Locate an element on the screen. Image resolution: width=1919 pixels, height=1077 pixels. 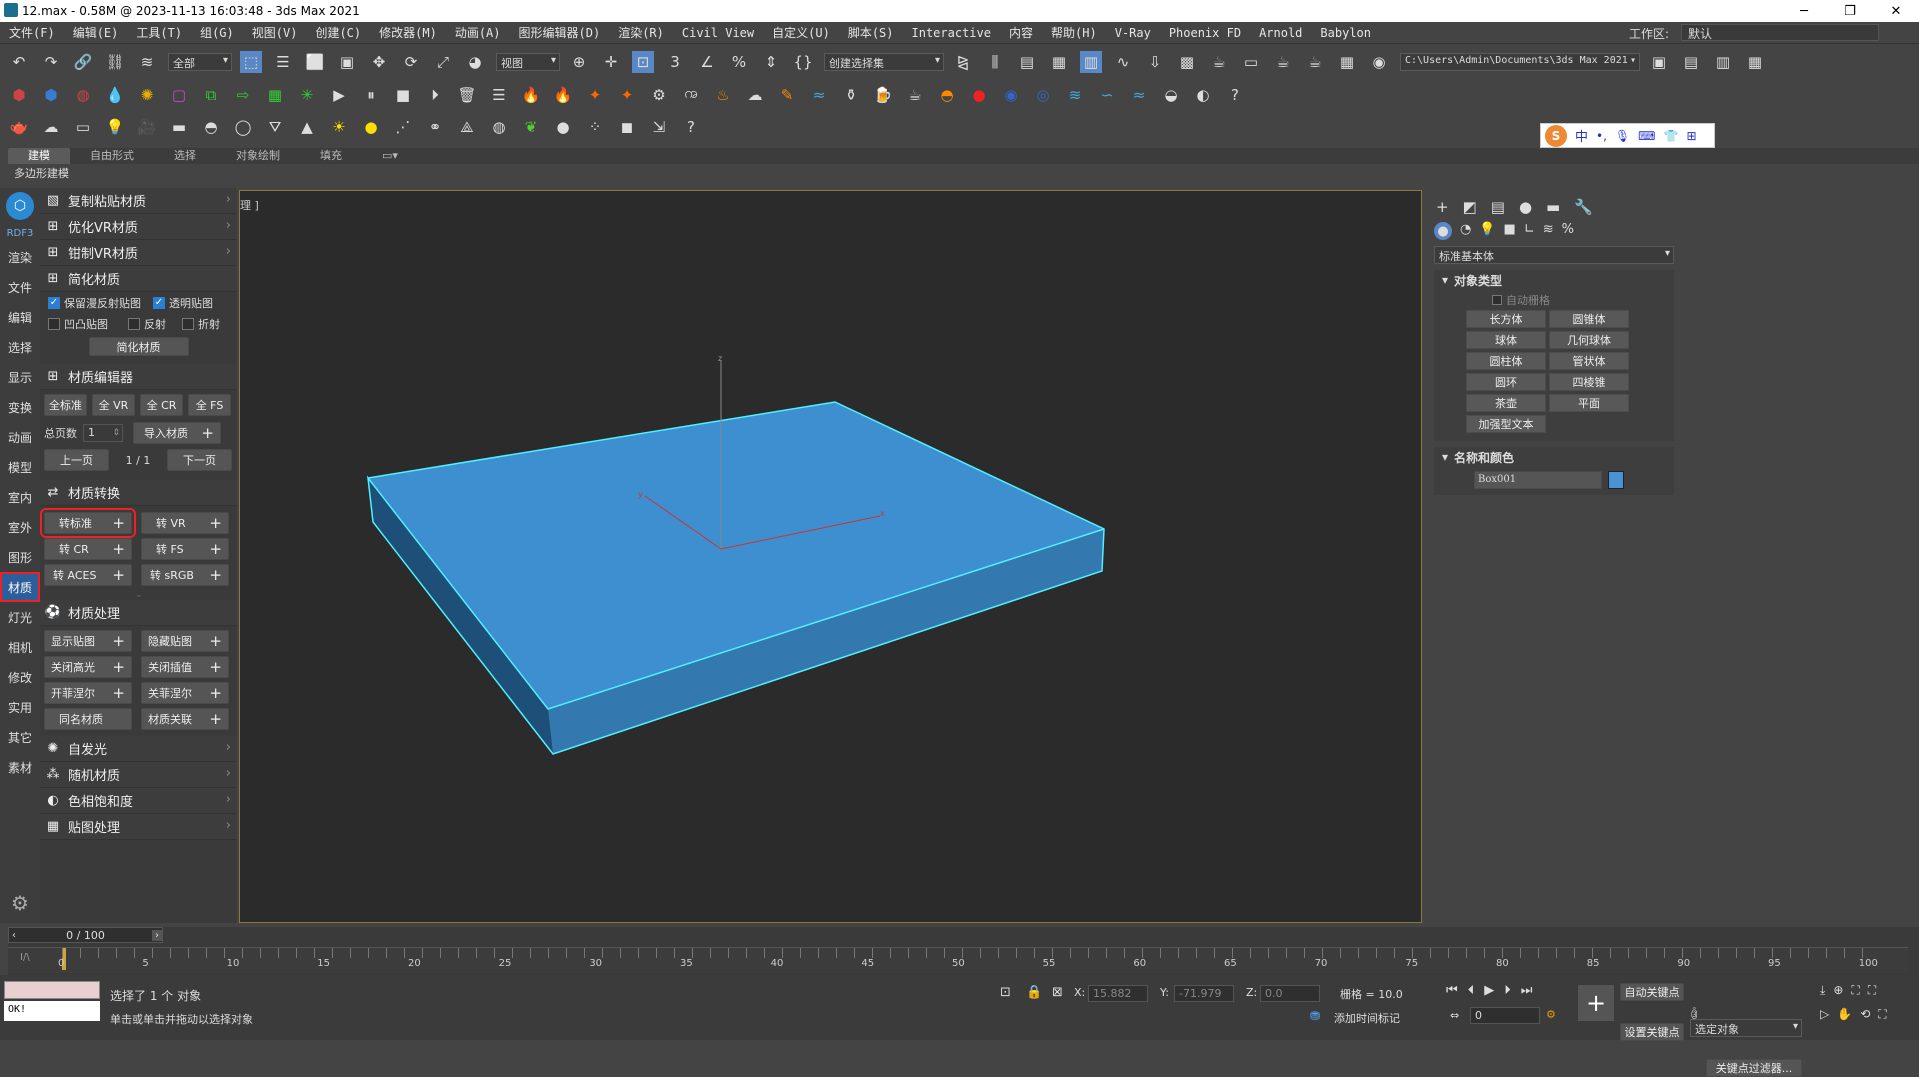
ime-logo-icon: S is located at coordinates (1556, 135).